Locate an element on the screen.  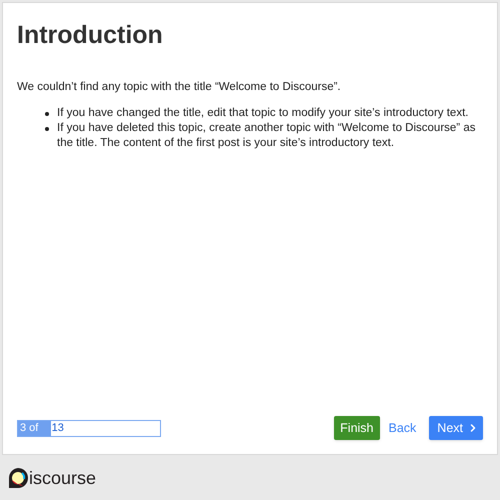
back-link: Back is located at coordinates (403, 428).